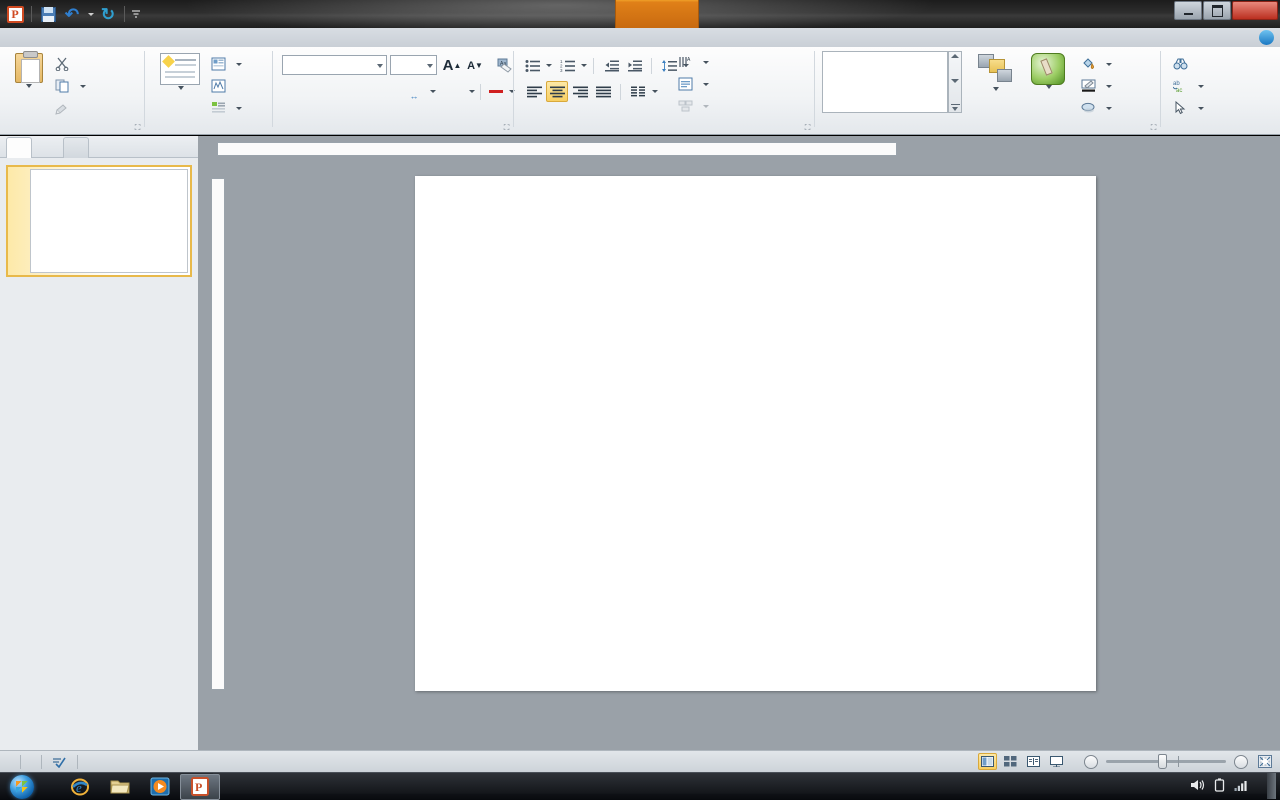 The image size is (1280, 800). What do you see at coordinates (29, 86) in the screenshot?
I see `paste-dropdown-icon` at bounding box center [29, 86].